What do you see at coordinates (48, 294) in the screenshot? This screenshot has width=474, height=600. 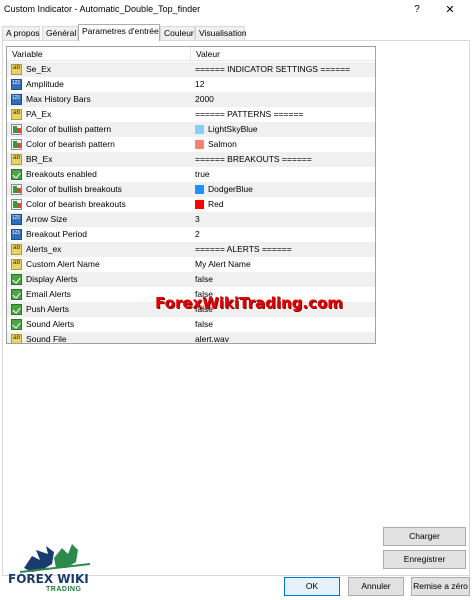 I see `parameter-name: Email Alerts` at bounding box center [48, 294].